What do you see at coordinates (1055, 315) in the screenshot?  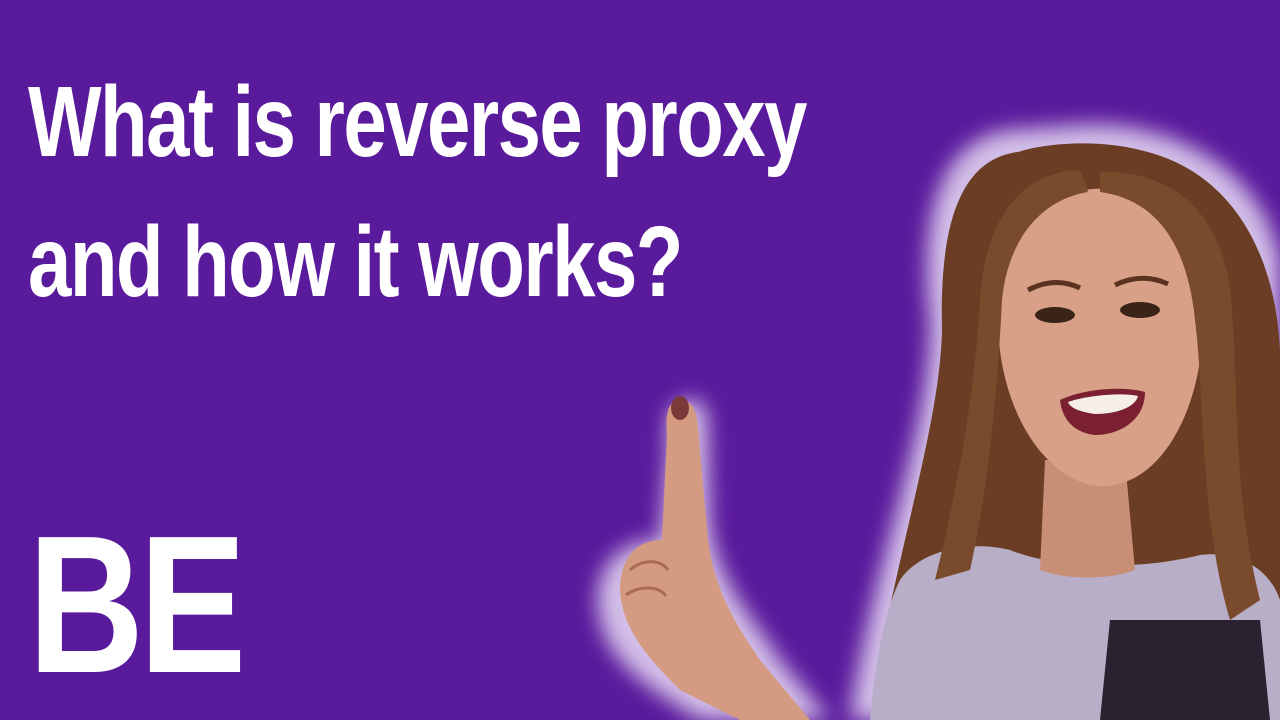 I see `left-eye` at bounding box center [1055, 315].